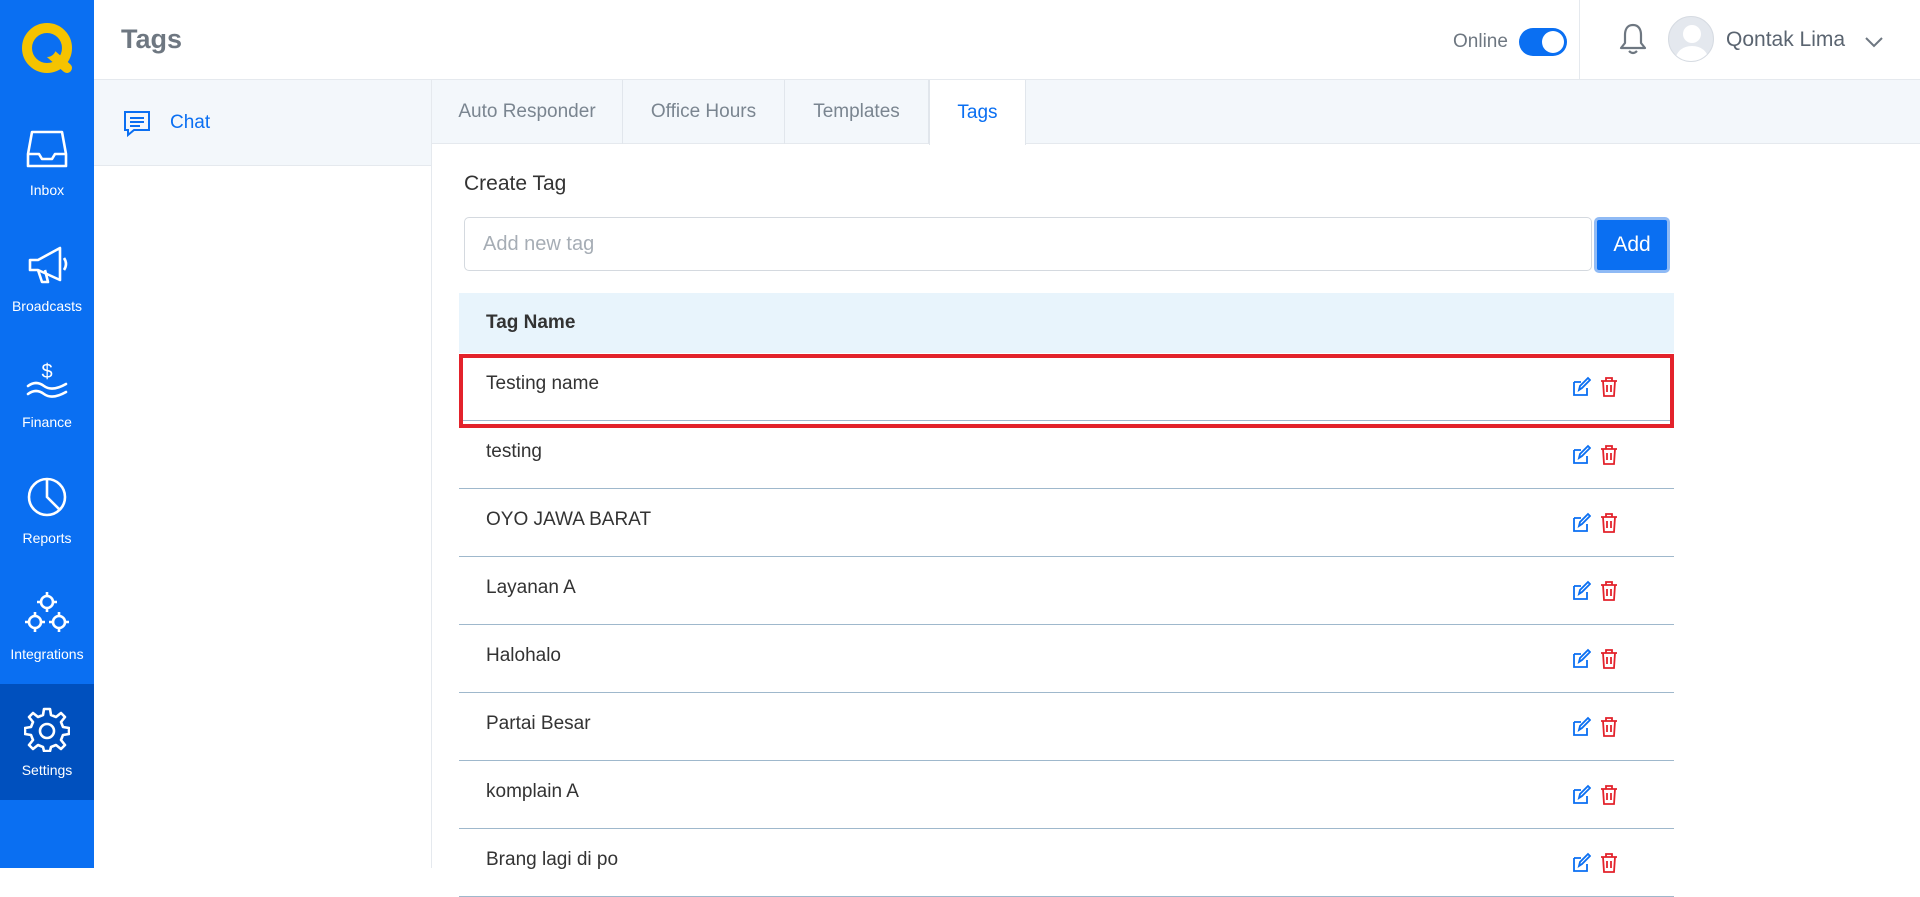  What do you see at coordinates (1874, 42) in the screenshot?
I see `chevron-down-icon` at bounding box center [1874, 42].